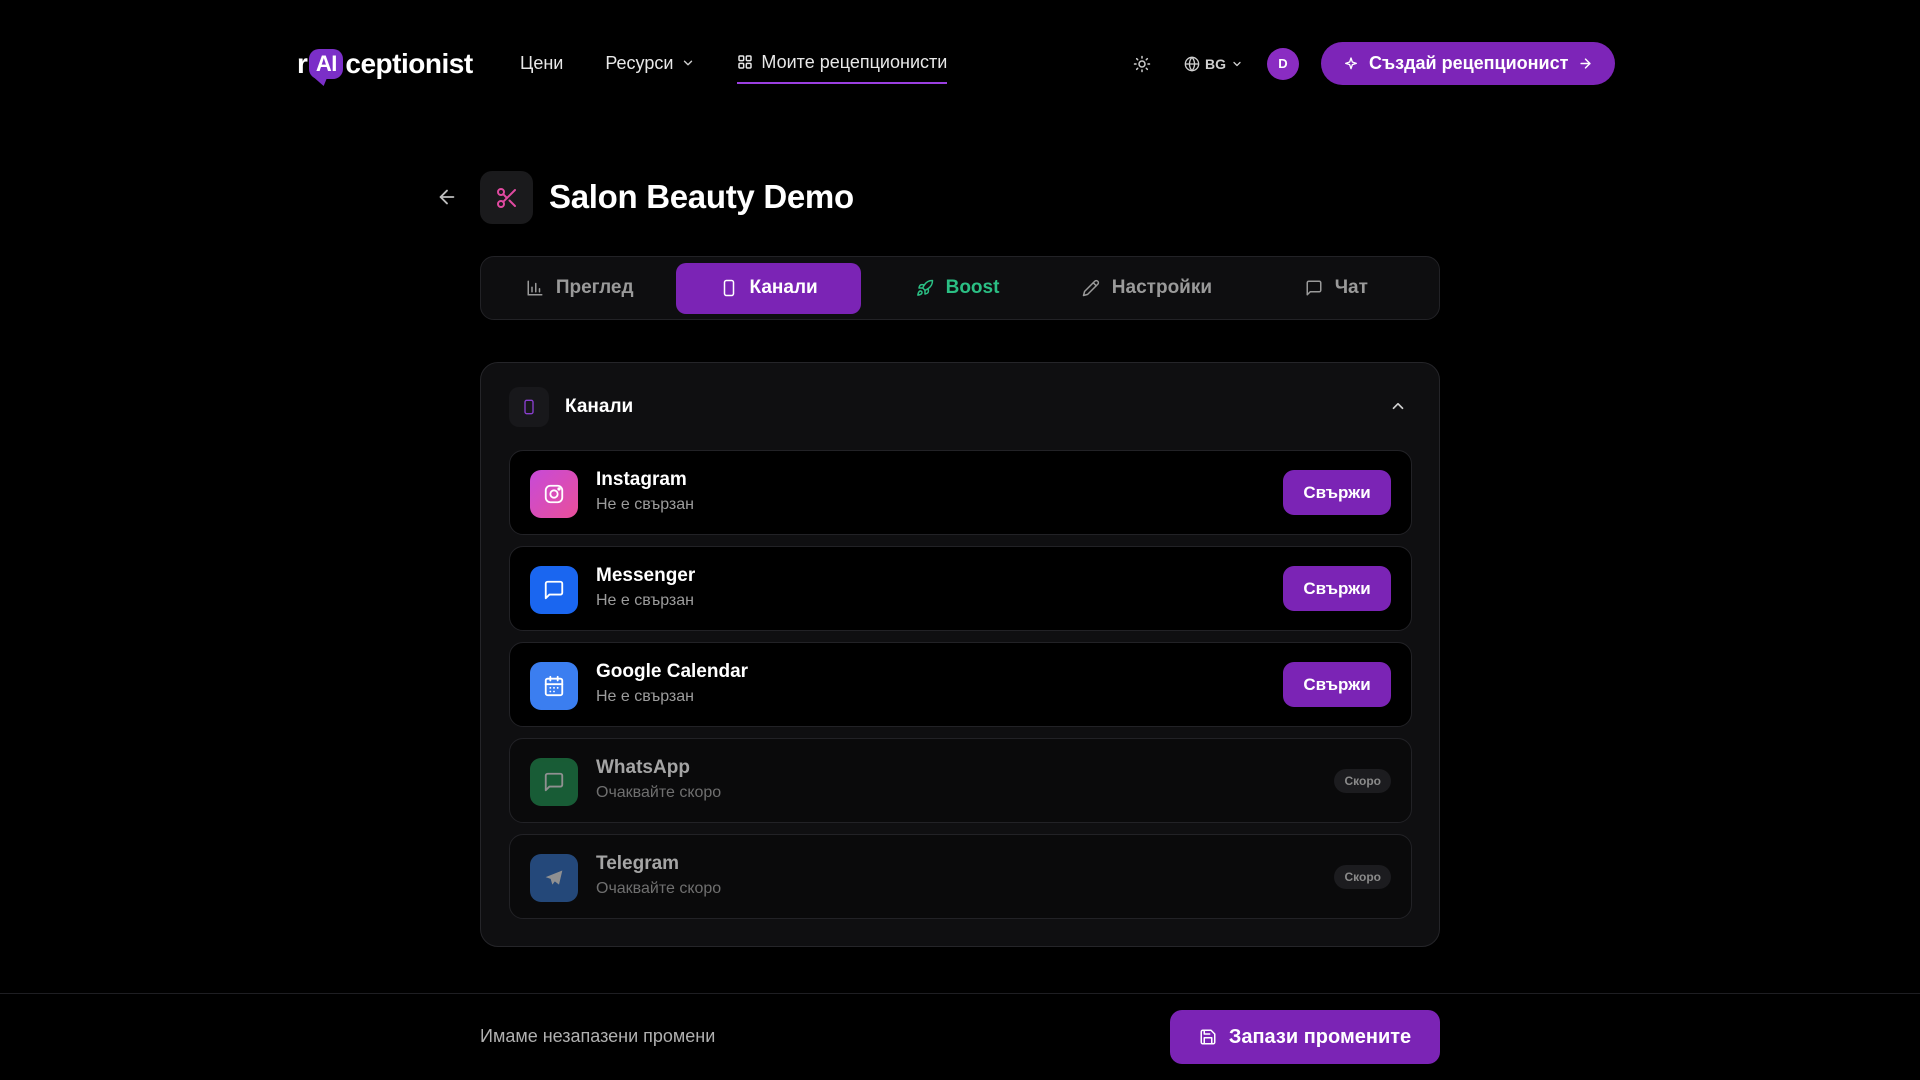 The width and height of the screenshot is (1920, 1080). Describe the element at coordinates (554, 782) in the screenshot. I see `whatsapp-icon` at that location.